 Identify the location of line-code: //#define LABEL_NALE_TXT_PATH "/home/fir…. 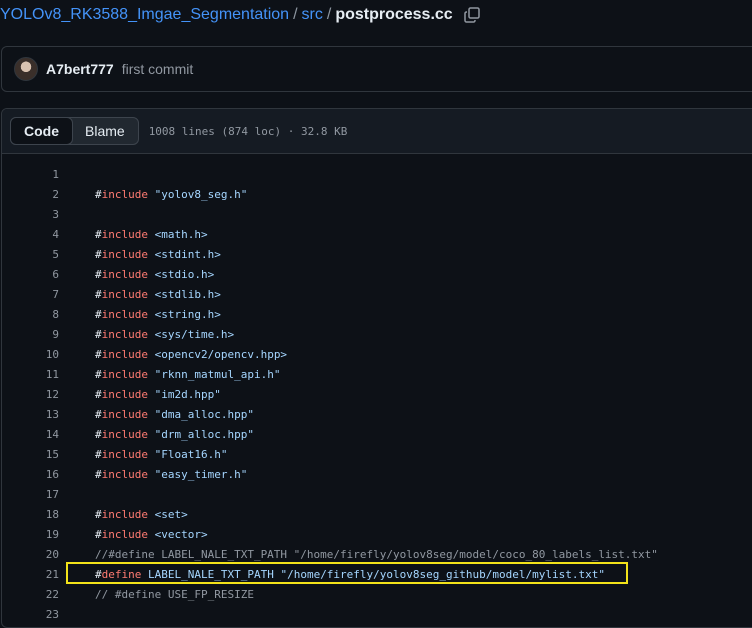
(376, 554).